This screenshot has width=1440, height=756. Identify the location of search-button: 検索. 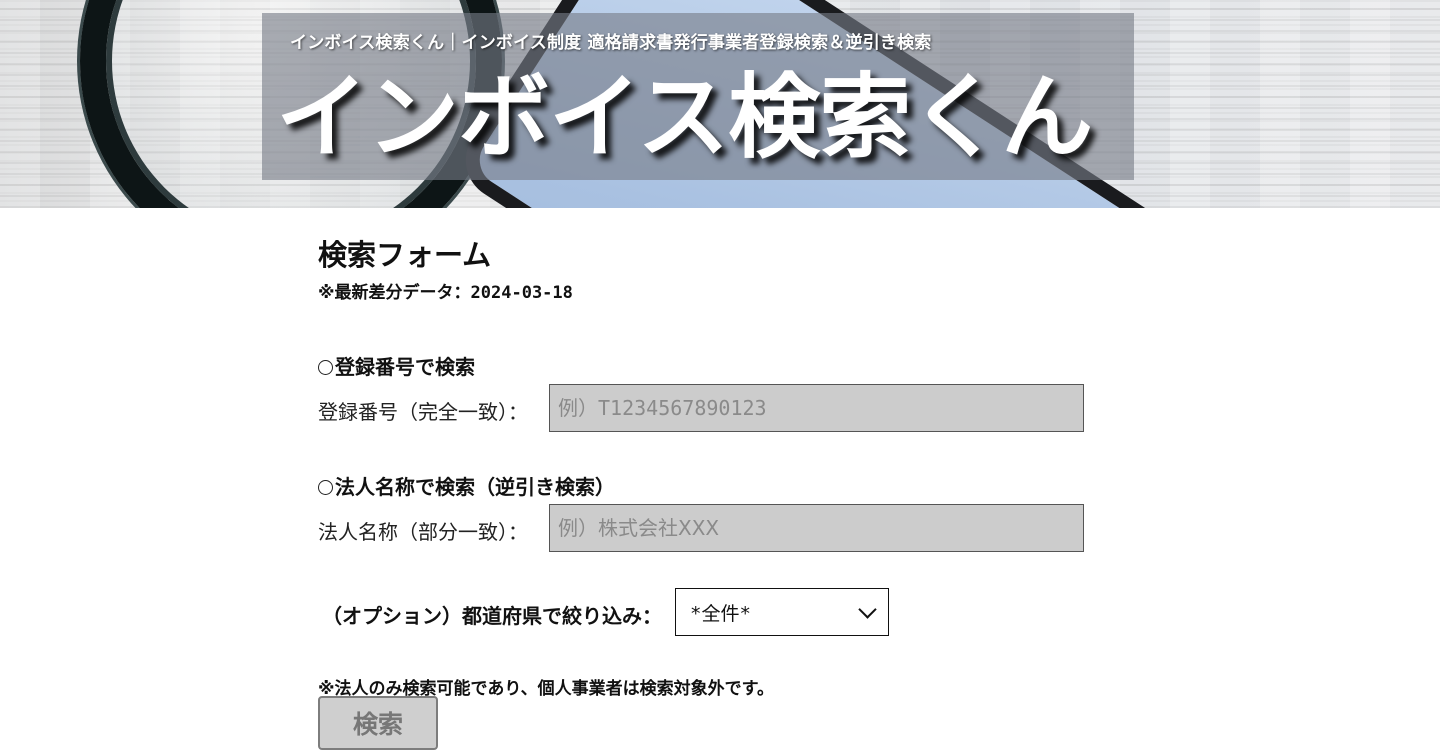
(378, 723).